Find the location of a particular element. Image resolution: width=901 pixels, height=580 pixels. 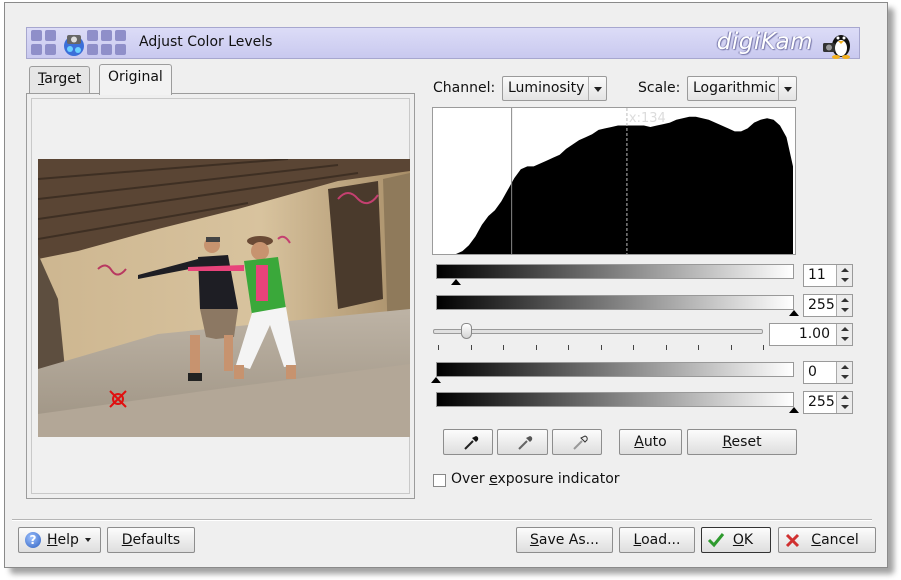

channel-combo: Luminosity is located at coordinates (554, 88).